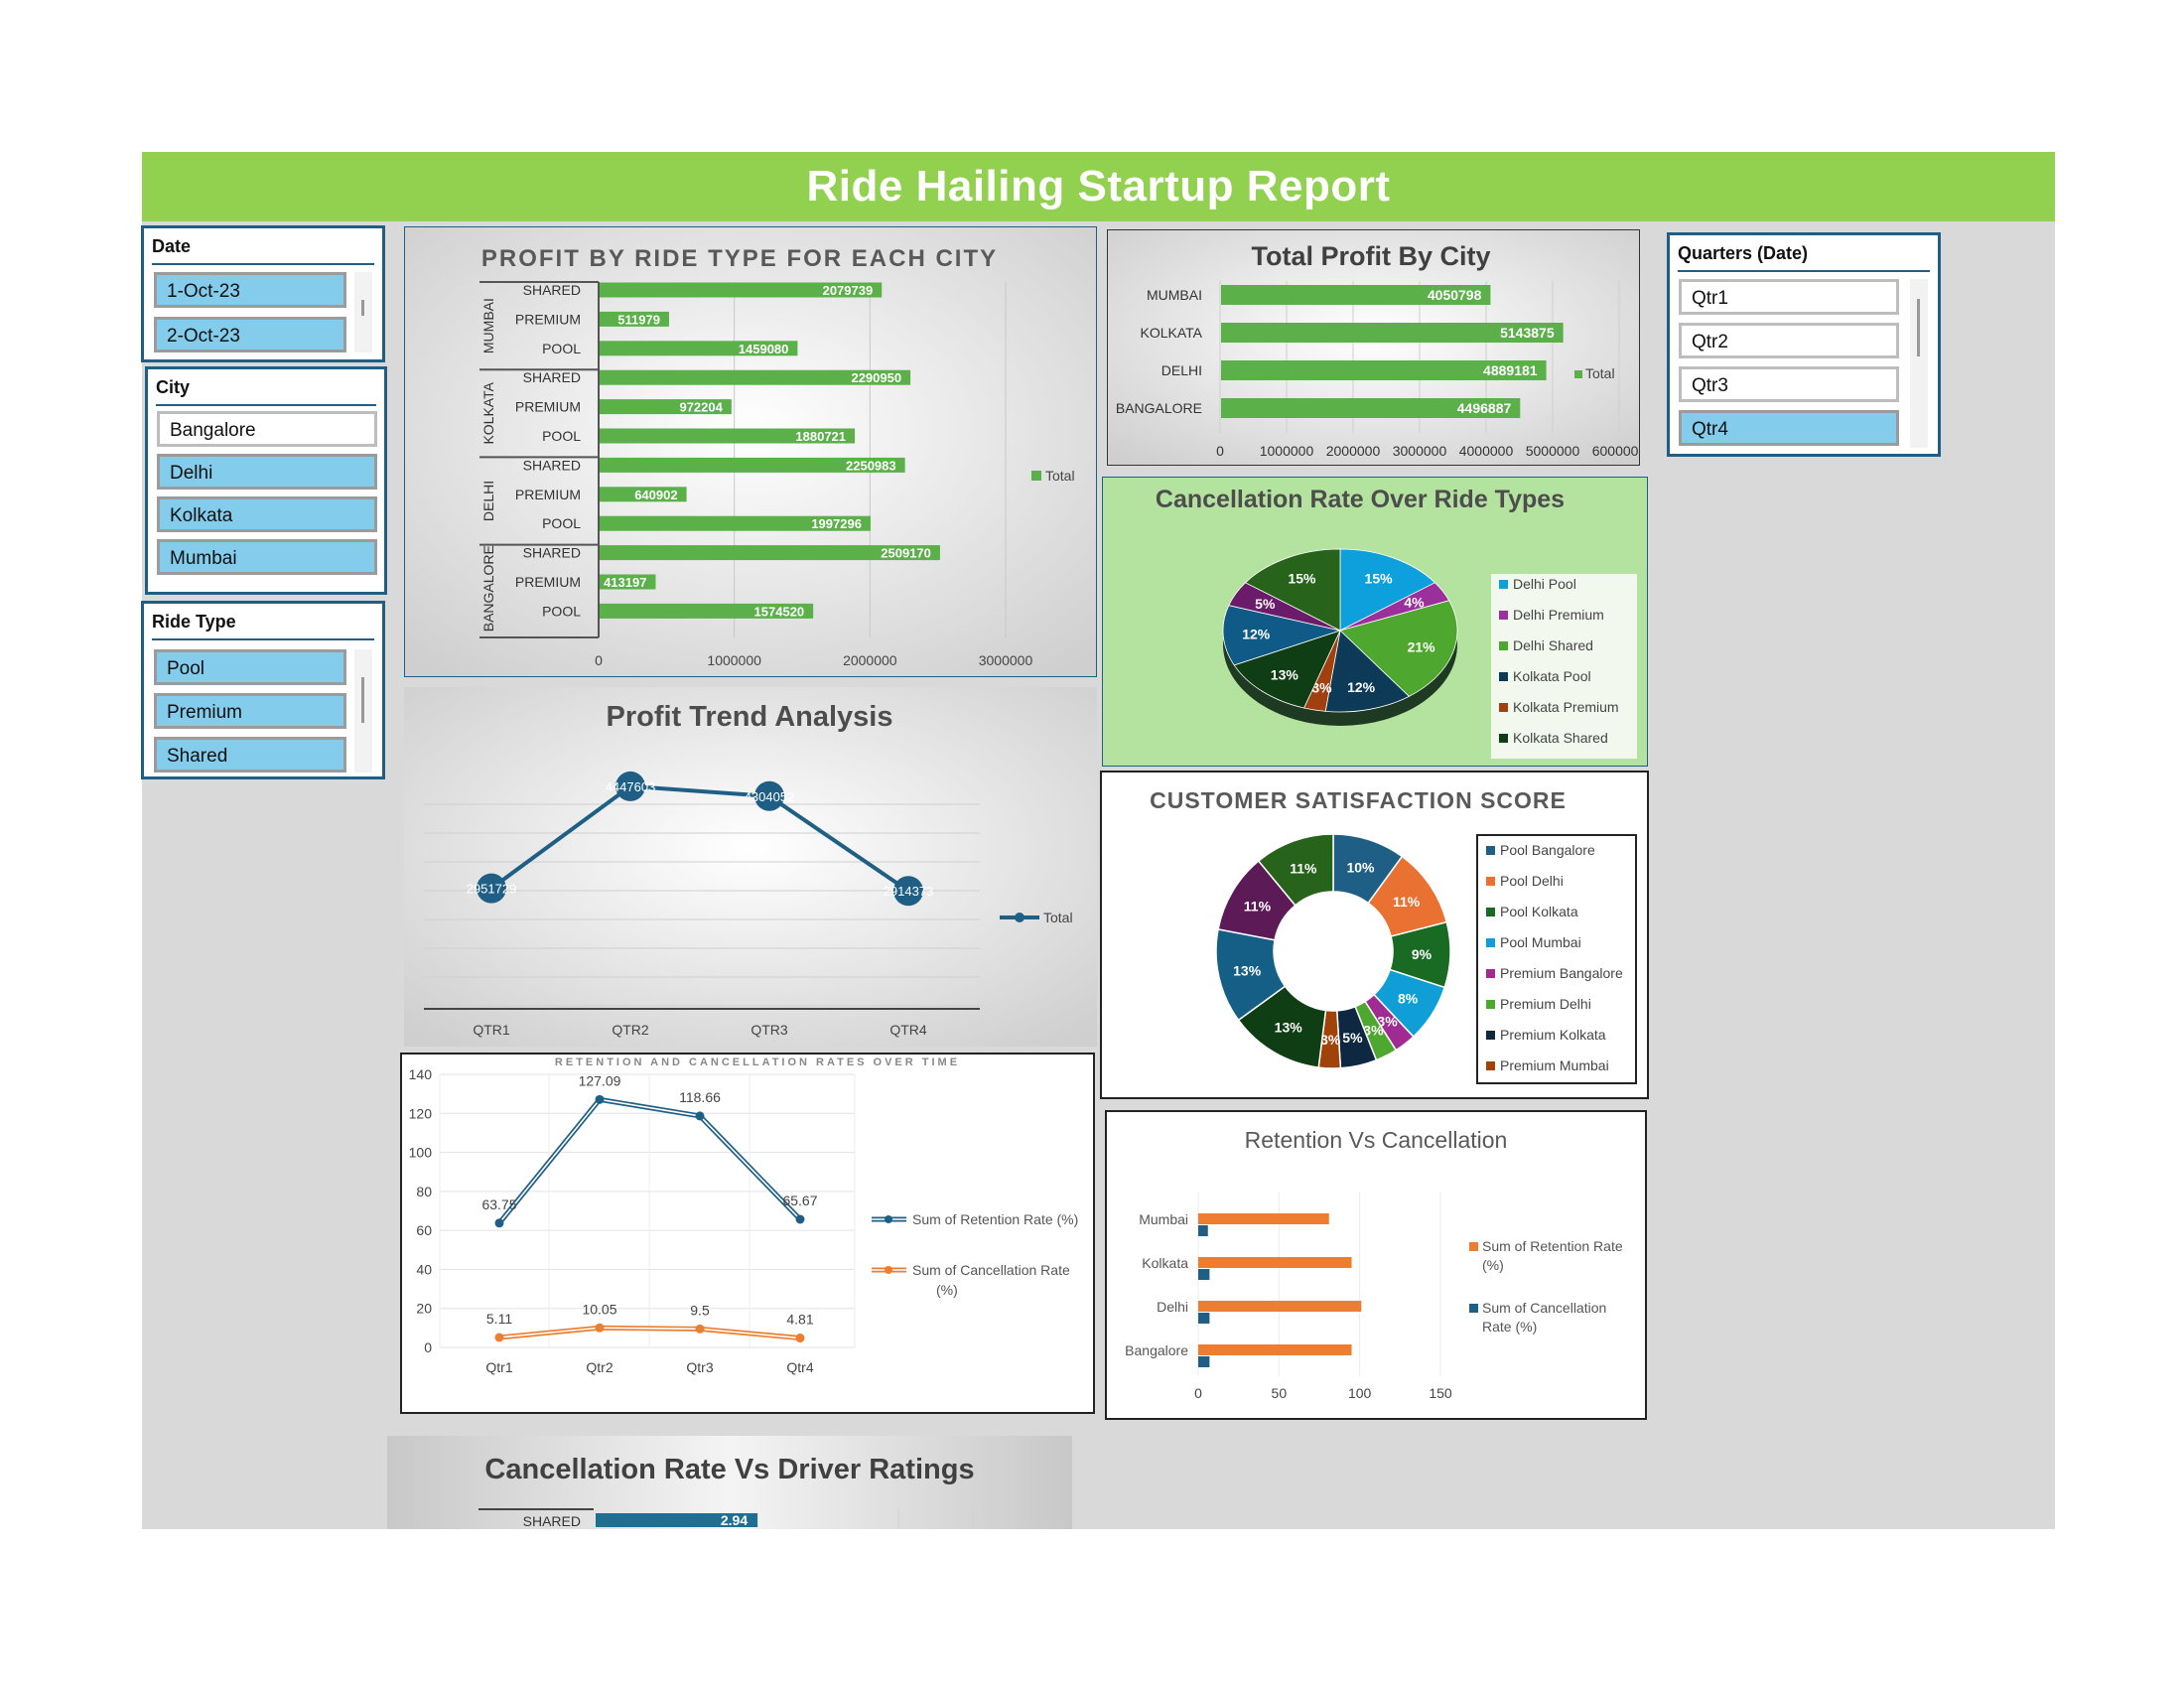  I want to click on chart7-legend-swatch, so click(1473, 1246).